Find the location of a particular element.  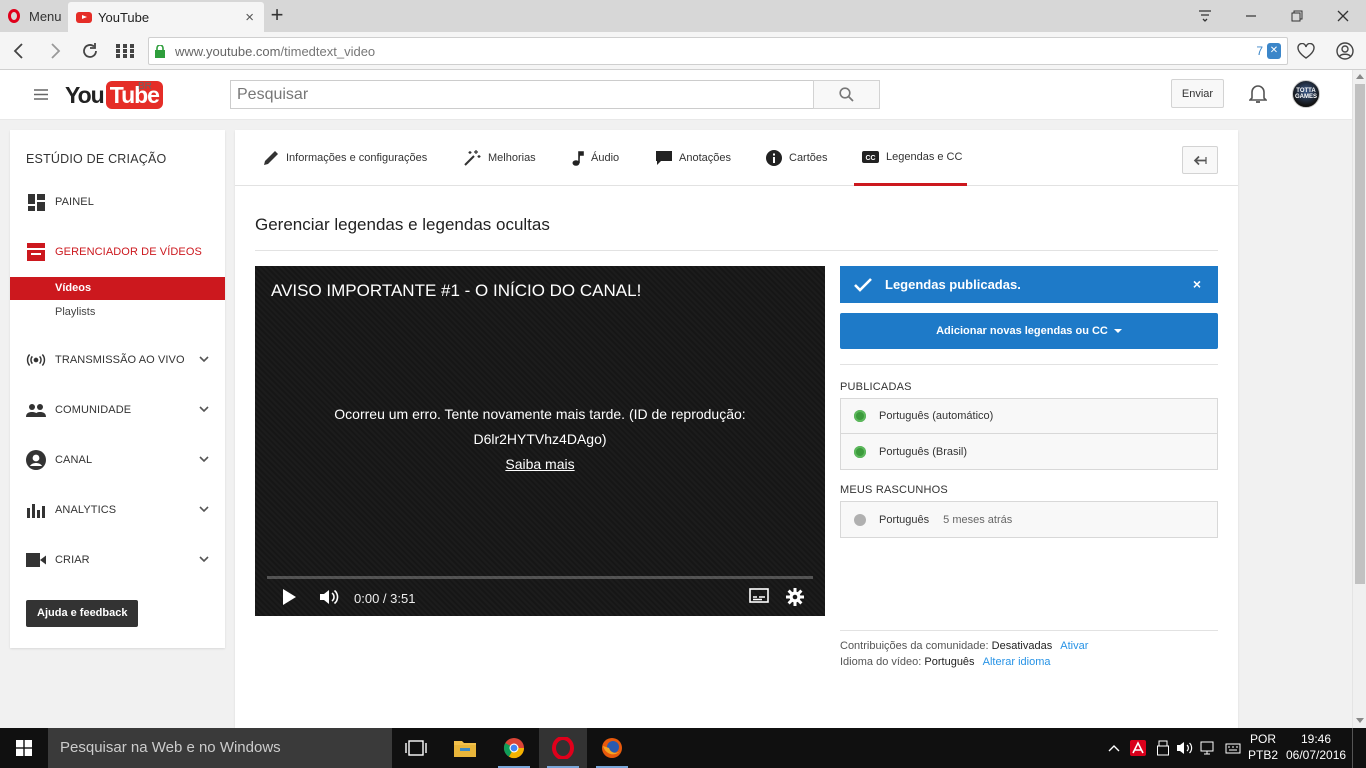

tab-menu-icon is located at coordinates (1205, 16).